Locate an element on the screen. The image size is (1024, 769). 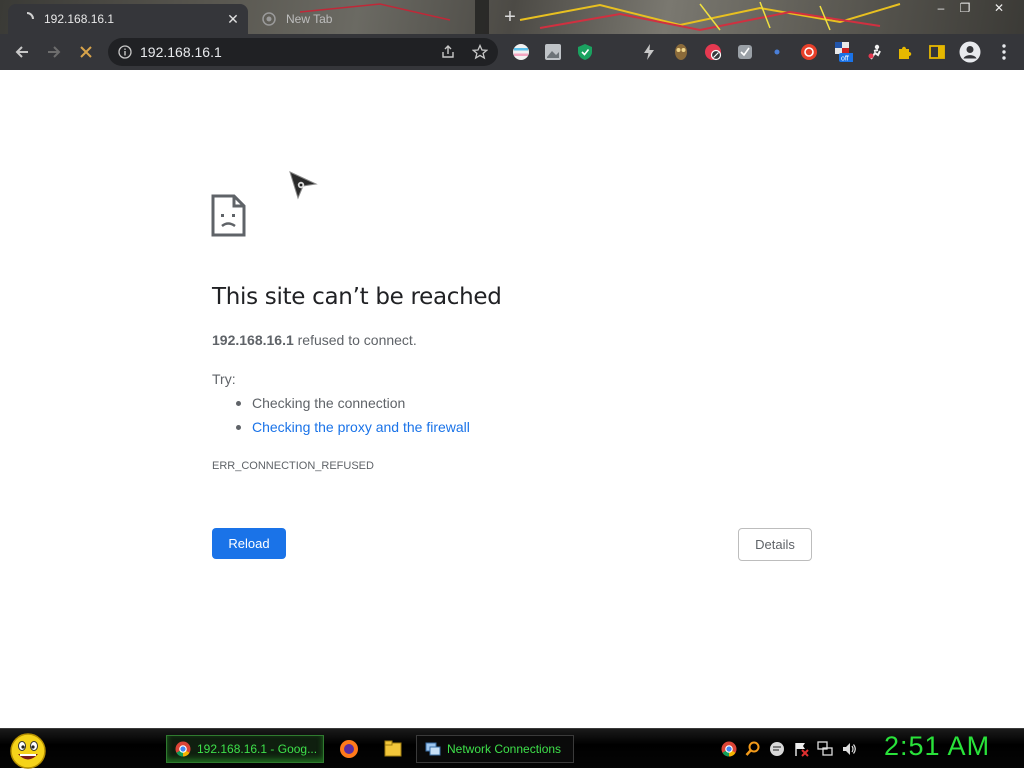
error-code: ERR_CONNECTION_REFUSED is located at coordinates (293, 466).